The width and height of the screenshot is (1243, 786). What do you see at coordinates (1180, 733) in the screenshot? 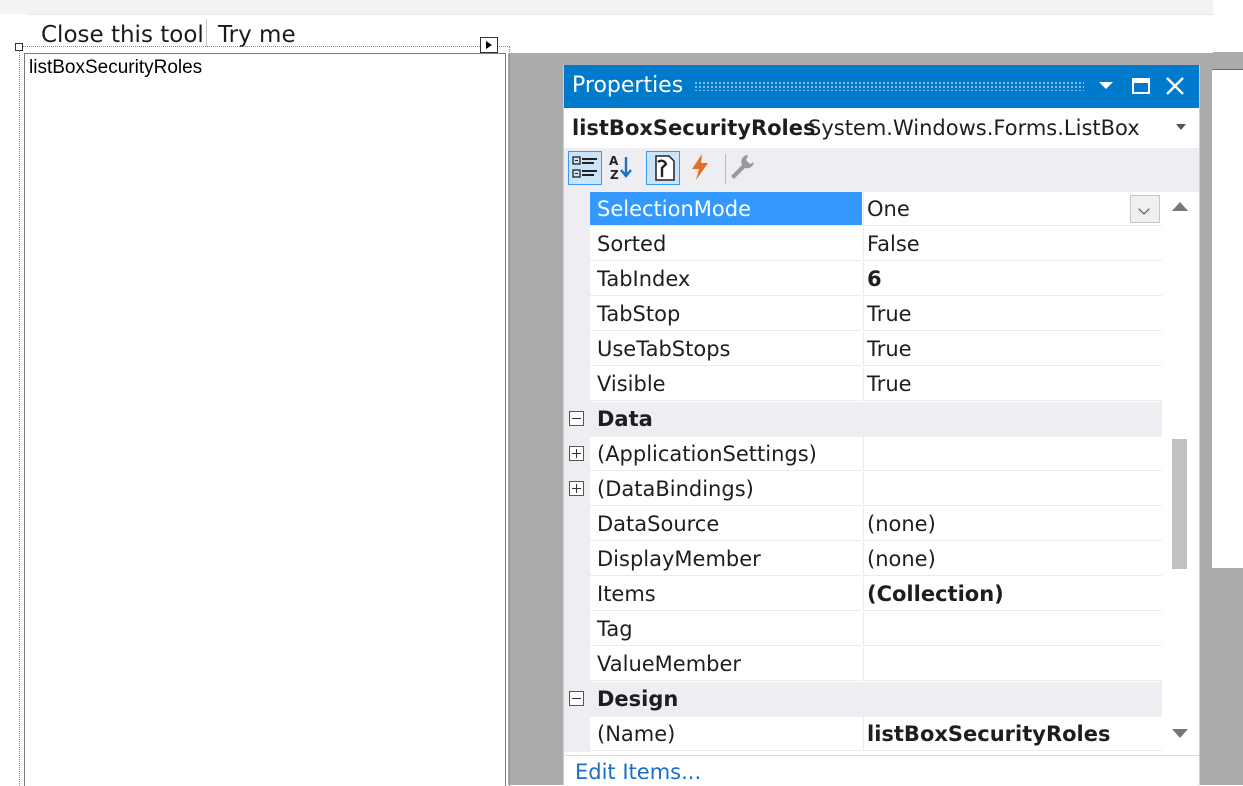
I see `scroll-down-icon` at bounding box center [1180, 733].